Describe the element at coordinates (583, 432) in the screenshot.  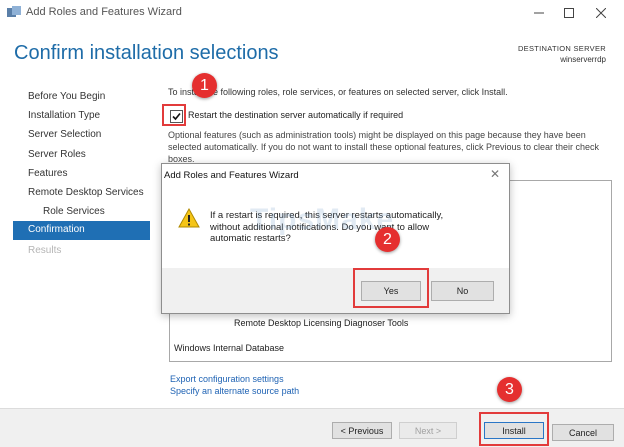
I see `cancel-button: Cancel` at that location.